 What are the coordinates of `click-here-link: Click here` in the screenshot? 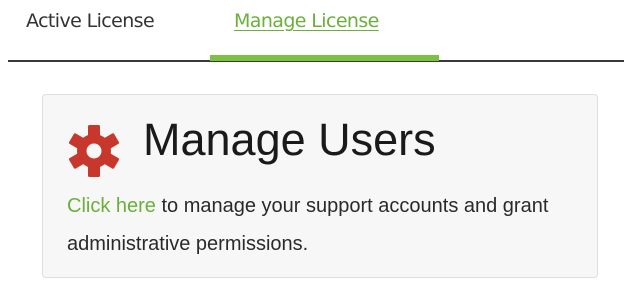 It's located at (111, 206).